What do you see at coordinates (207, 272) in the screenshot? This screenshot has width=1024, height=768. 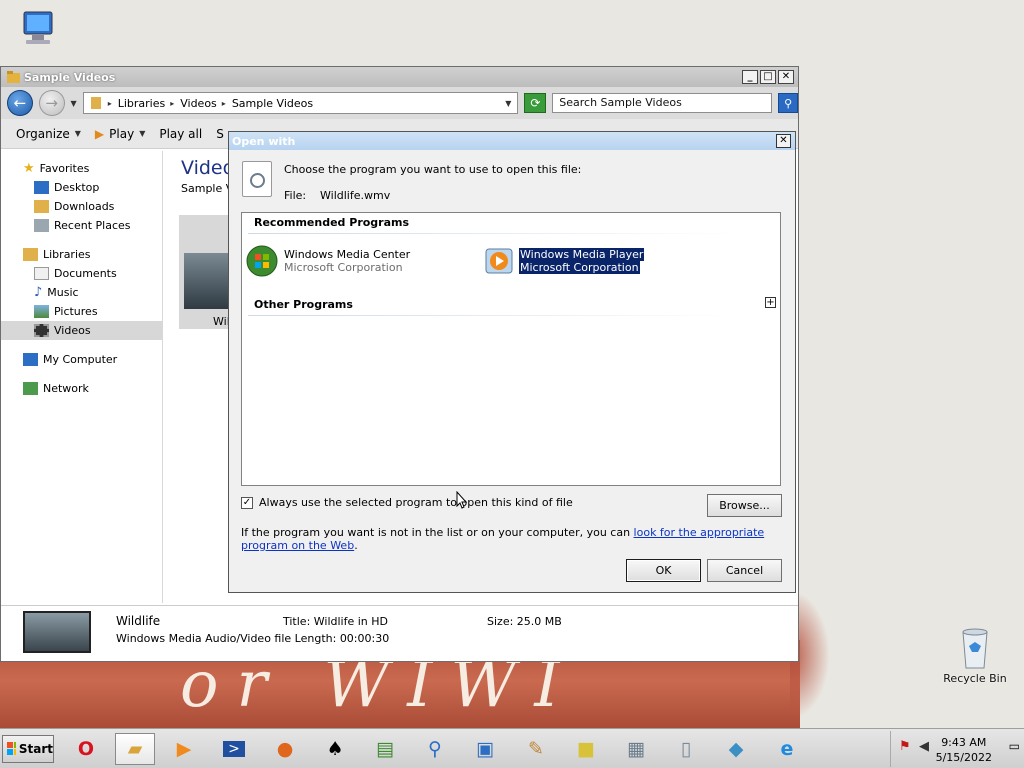 I see `video-thumbnail-item: Wil` at bounding box center [207, 272].